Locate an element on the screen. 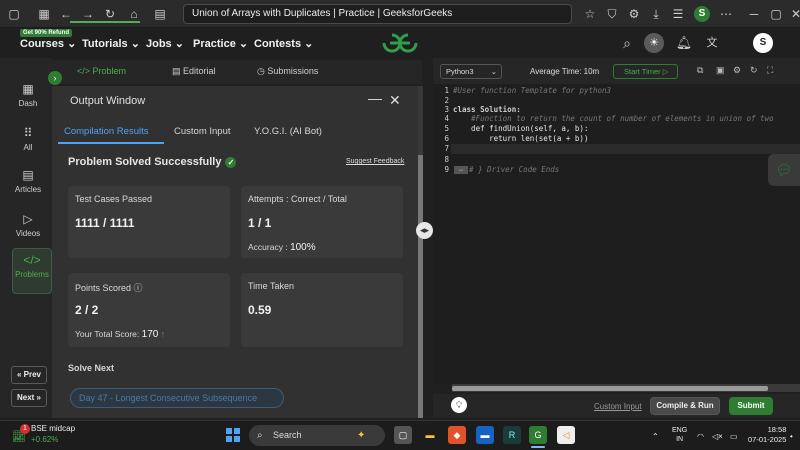  nav-courses: Courses ⌄ is located at coordinates (48, 43).